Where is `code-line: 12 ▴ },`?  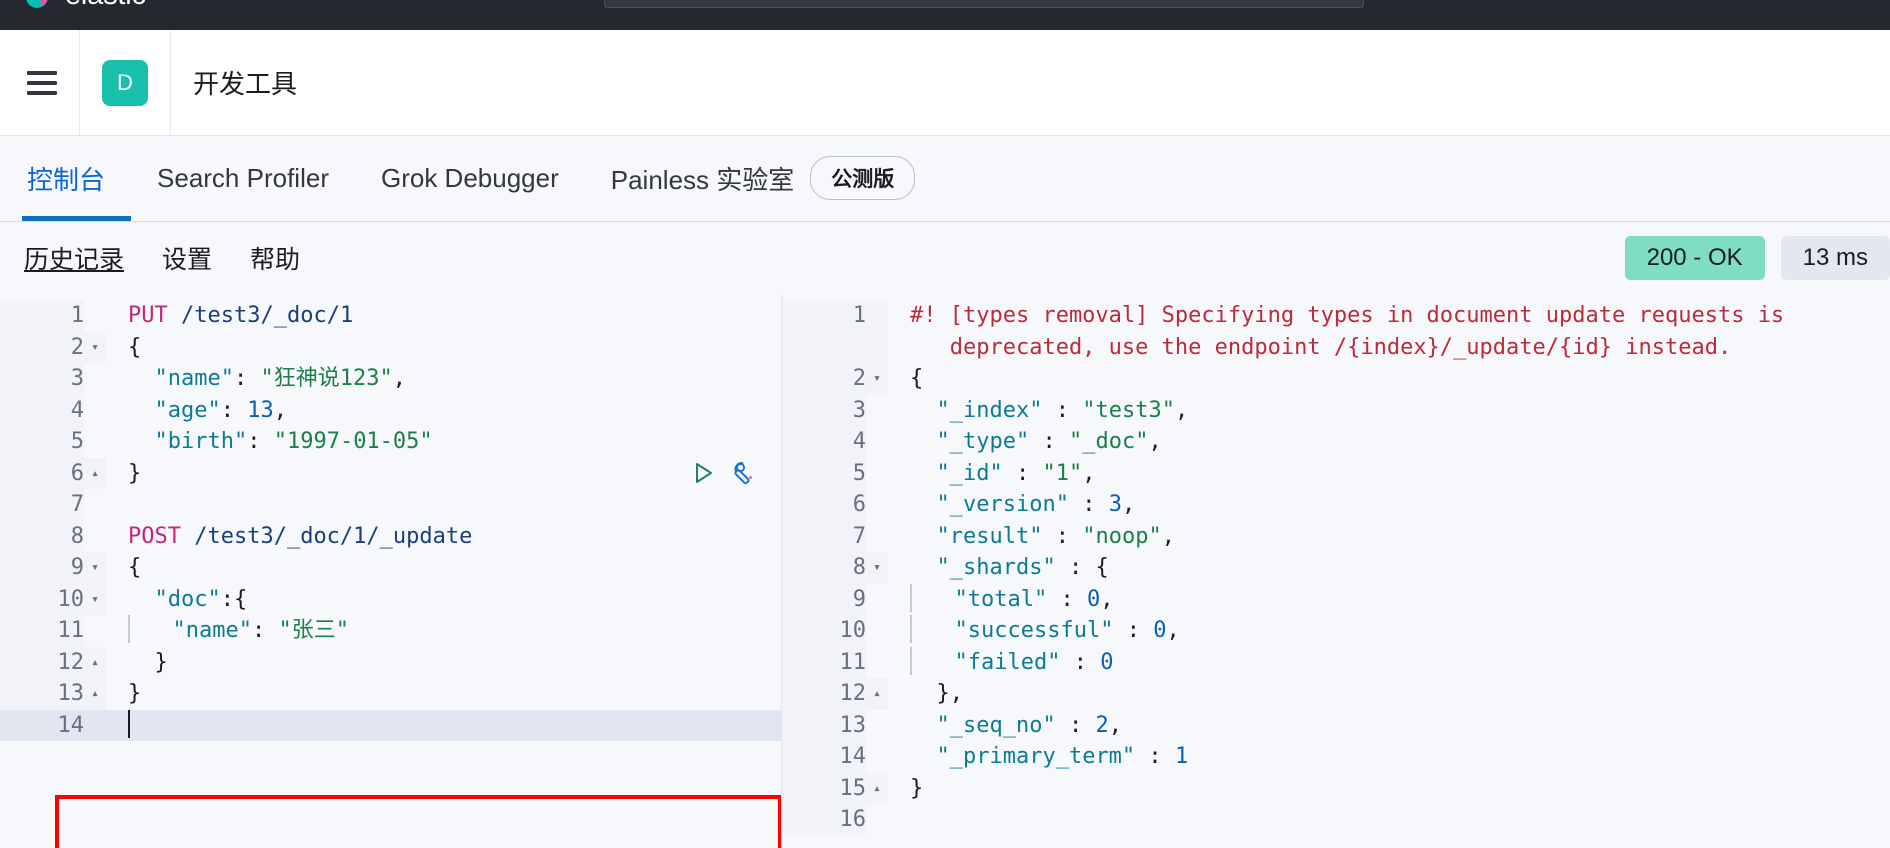 code-line: 12 ▴ }, is located at coordinates (1336, 694).